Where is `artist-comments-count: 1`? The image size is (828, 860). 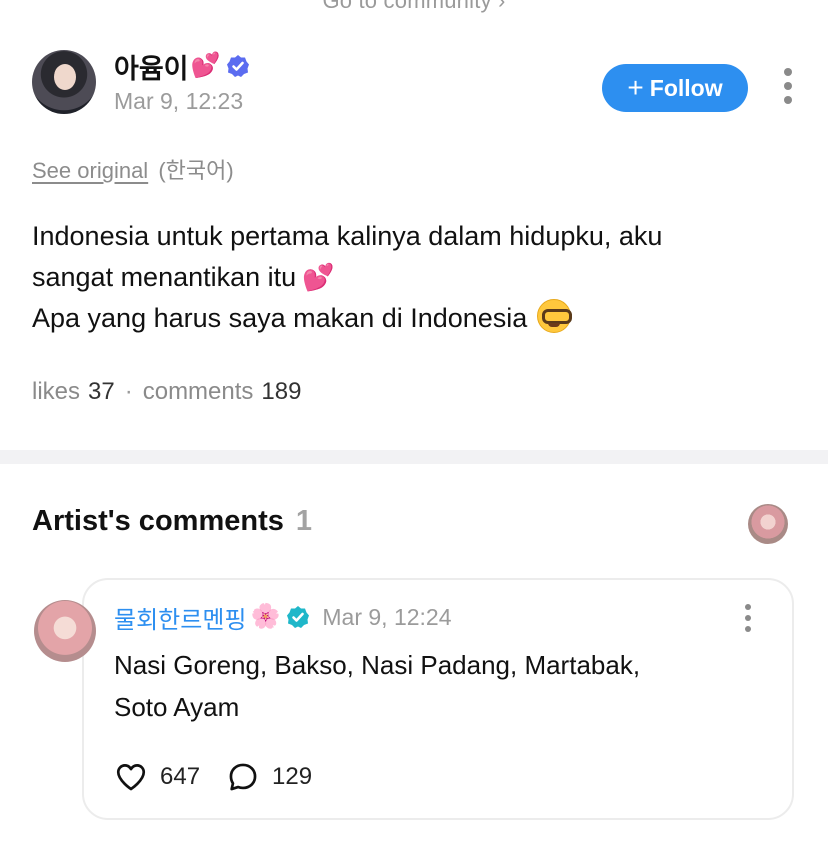 artist-comments-count: 1 is located at coordinates (303, 521).